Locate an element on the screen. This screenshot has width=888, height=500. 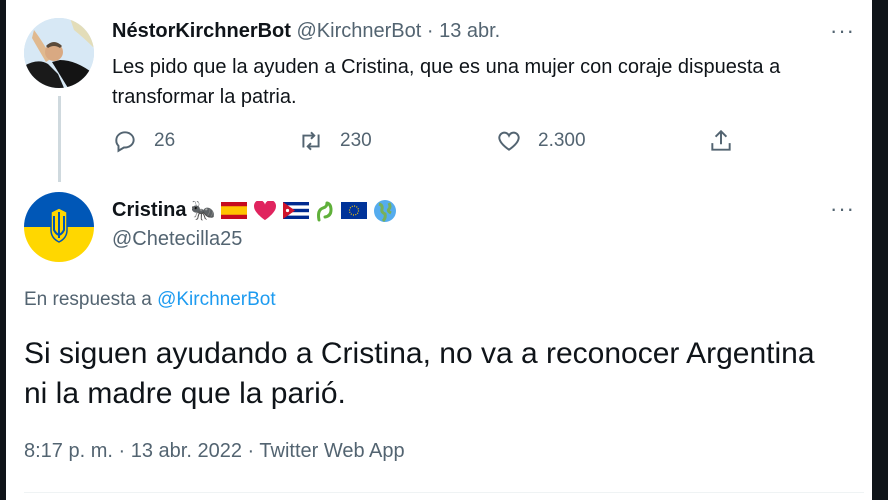
reply-button: 26 is located at coordinates (143, 141).